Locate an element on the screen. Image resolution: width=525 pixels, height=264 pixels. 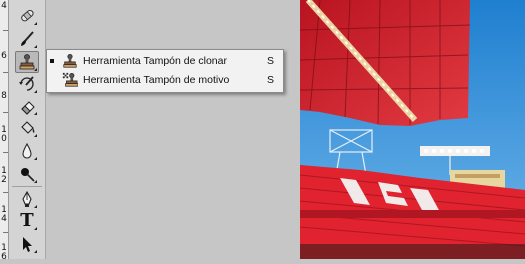
vertical-ruler: 4 6 8 1 0 1 2 1 4 1 6 is located at coordinates (4, 131).